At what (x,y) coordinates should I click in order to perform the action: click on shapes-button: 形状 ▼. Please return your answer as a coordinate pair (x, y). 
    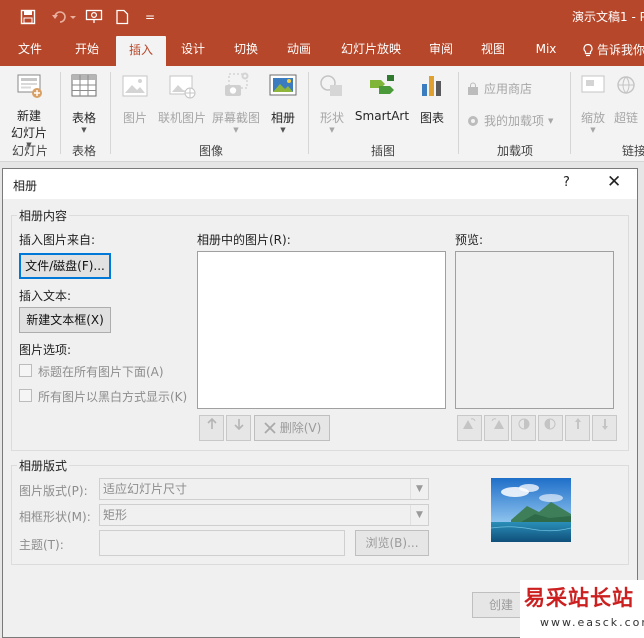
    Looking at the image, I should click on (332, 103).